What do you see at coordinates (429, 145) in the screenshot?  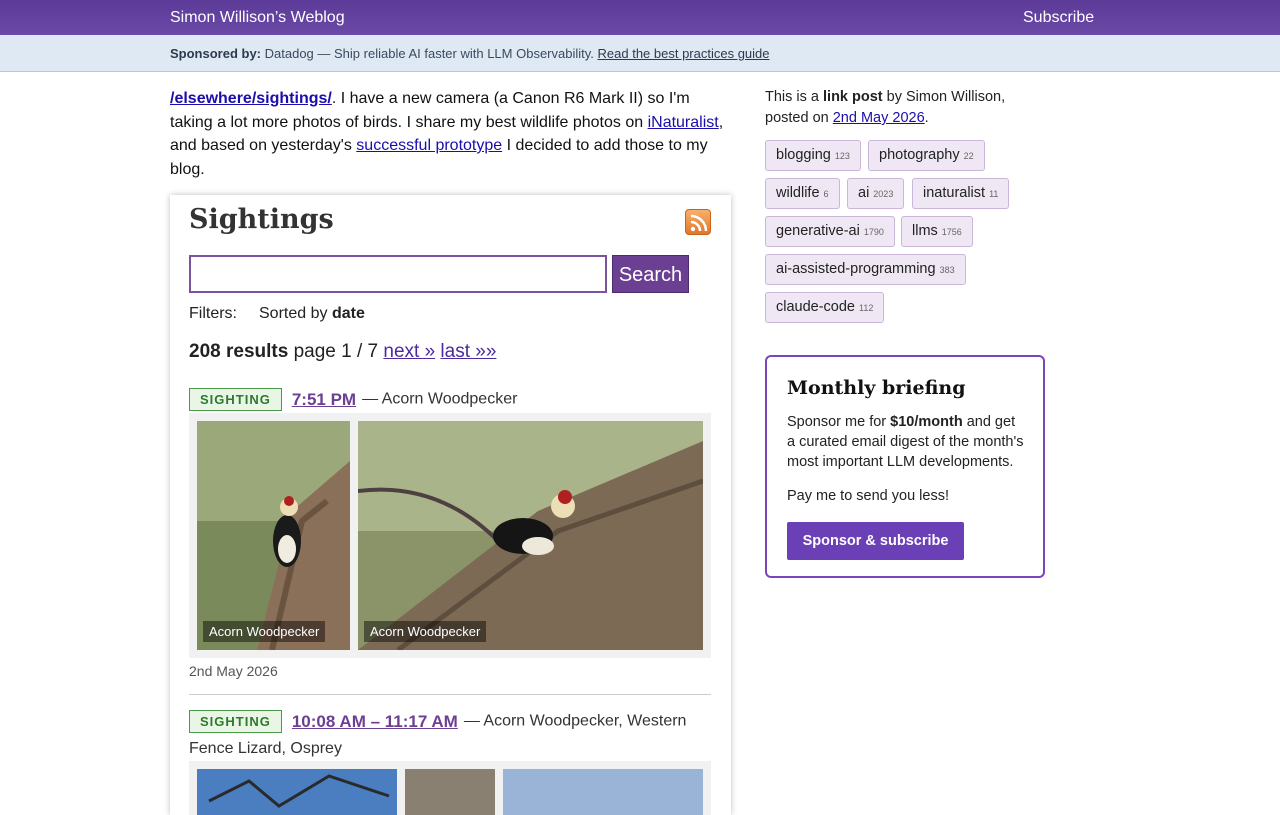 I see `prototype-link: successful prototype` at bounding box center [429, 145].